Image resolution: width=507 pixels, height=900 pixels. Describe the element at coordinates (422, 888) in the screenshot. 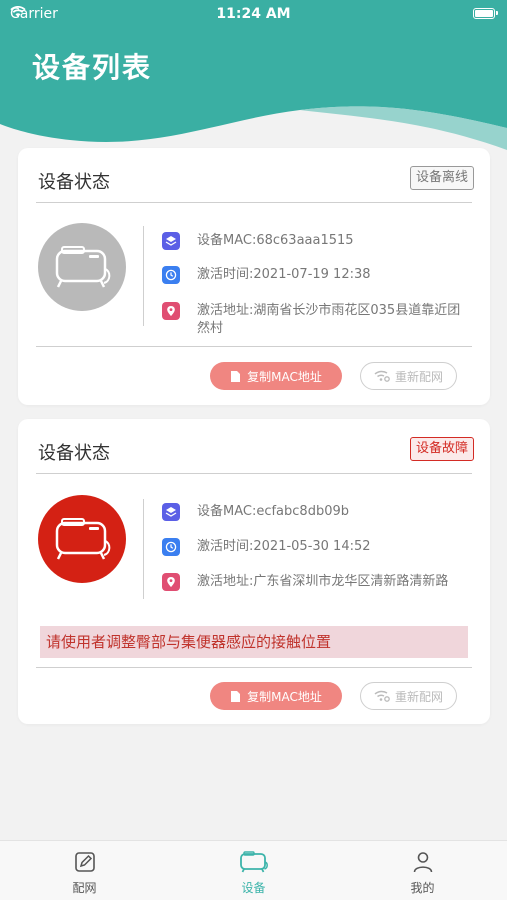

I see `tab-label: 我的` at that location.